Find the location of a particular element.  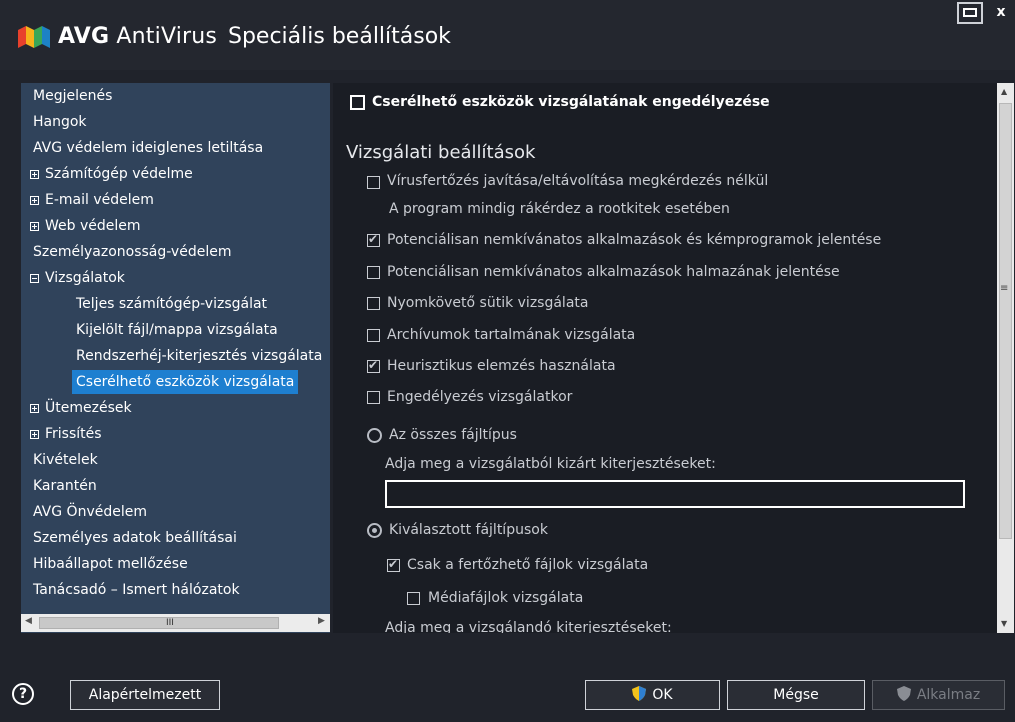

option-label-heuristics: Heurisztikus elemzés használata is located at coordinates (501, 366).